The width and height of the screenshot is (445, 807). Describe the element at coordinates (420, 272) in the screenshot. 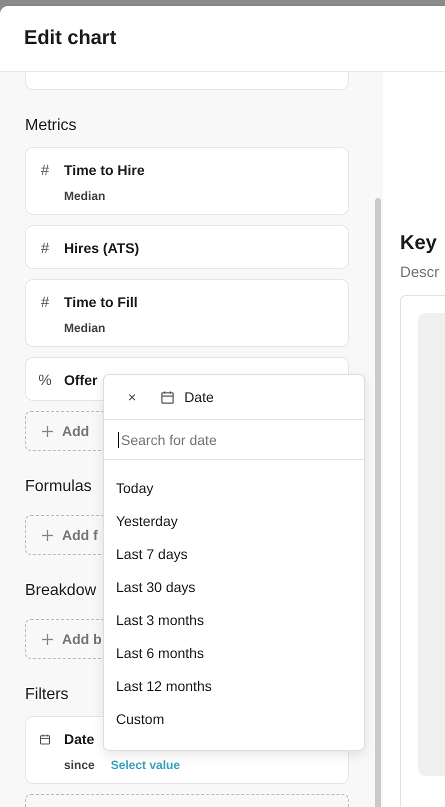

I see `chart-description: Descr` at that location.